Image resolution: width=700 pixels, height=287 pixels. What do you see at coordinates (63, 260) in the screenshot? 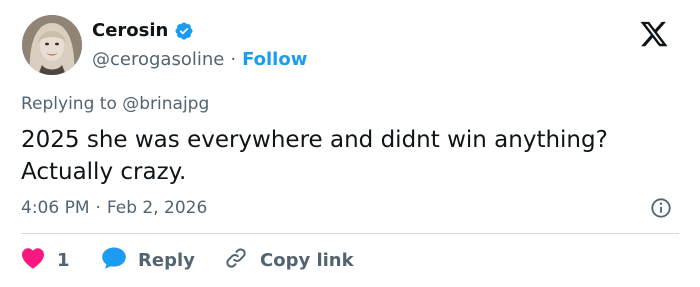
I see `like-count: 1` at bounding box center [63, 260].